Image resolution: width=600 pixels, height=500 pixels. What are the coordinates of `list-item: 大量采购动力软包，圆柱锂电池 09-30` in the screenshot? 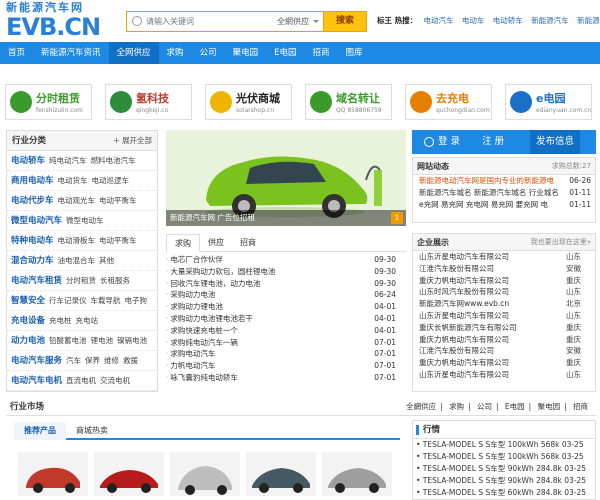 It's located at (286, 272).